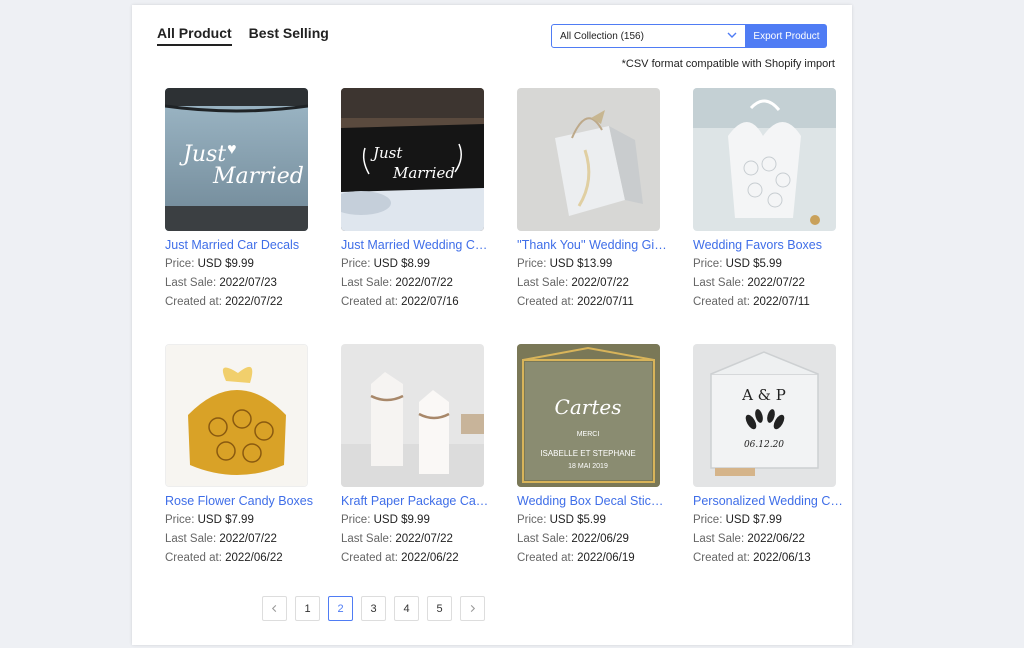  I want to click on export-product-button: Export Product, so click(786, 36).